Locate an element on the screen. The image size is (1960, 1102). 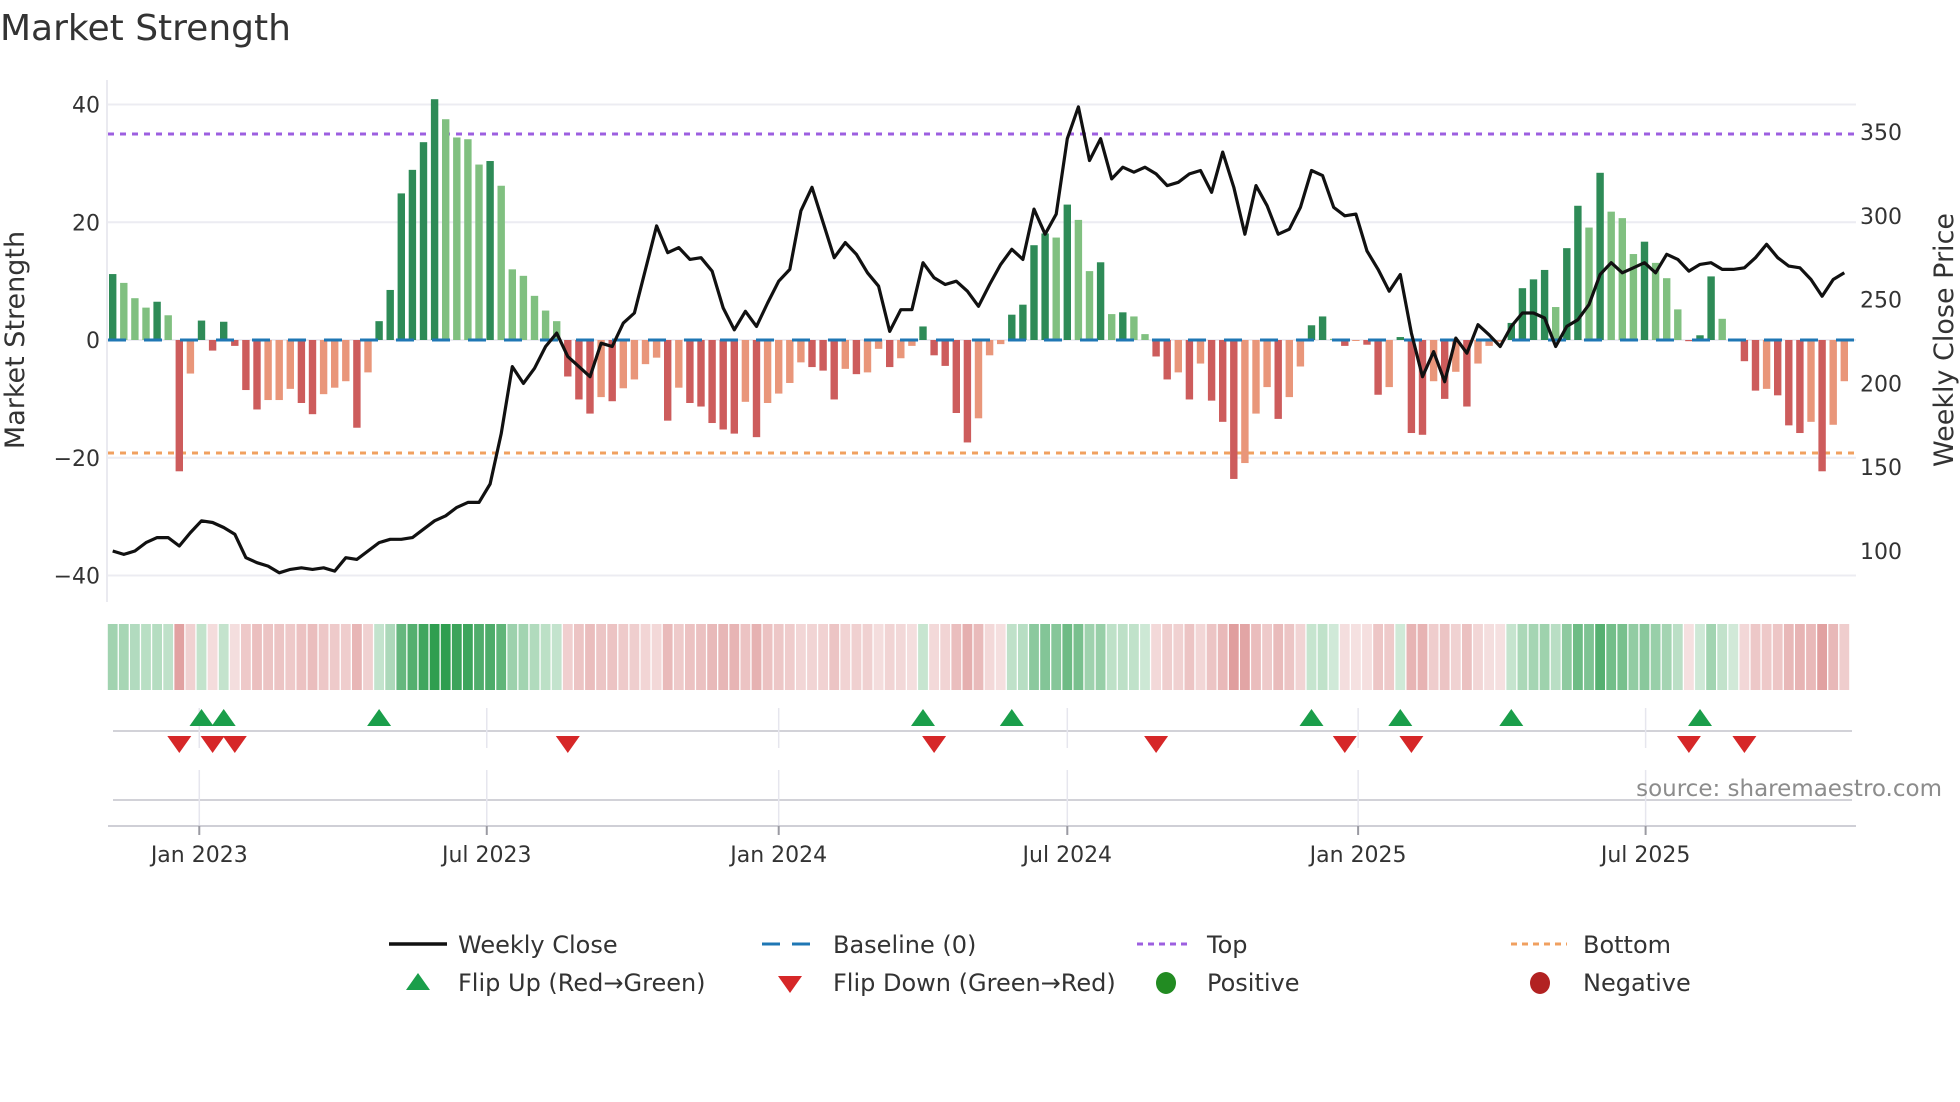
x-tick-label: Jan 2025 is located at coordinates (1357, 855).